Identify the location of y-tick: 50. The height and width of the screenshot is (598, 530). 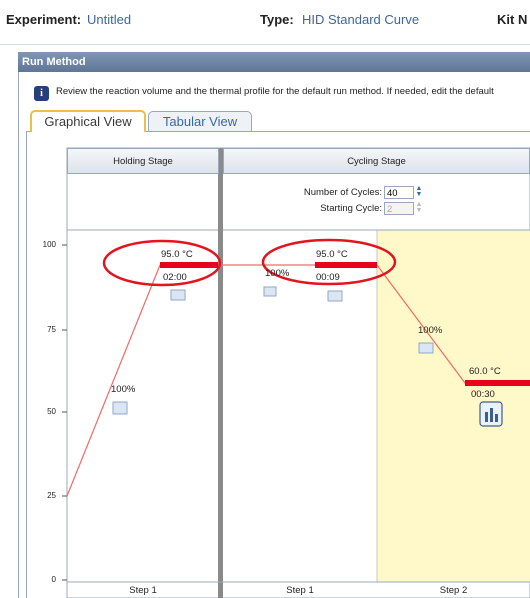
(51, 411).